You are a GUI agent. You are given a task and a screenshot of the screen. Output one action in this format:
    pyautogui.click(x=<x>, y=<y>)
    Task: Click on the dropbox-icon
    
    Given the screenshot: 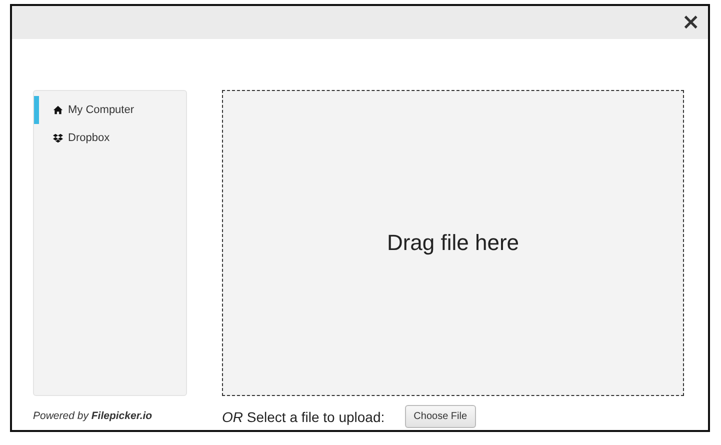 What is the action you would take?
    pyautogui.click(x=58, y=138)
    